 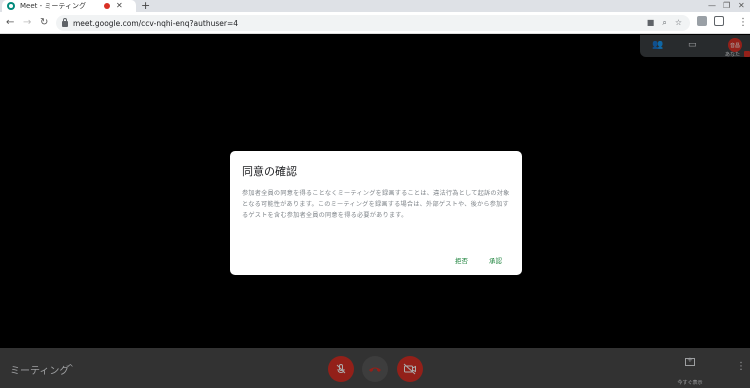 I want to click on camera-off-button, so click(x=410, y=369).